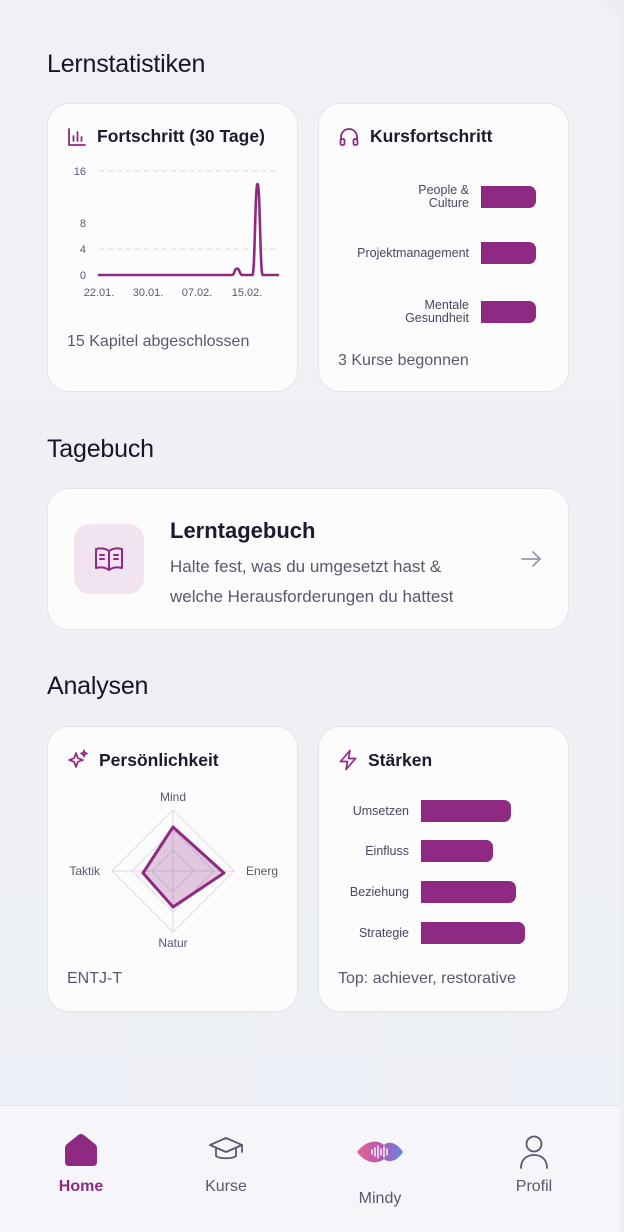 Image resolution: width=624 pixels, height=1232 pixels. I want to click on nav-mindy-label: Mindy, so click(380, 1198).